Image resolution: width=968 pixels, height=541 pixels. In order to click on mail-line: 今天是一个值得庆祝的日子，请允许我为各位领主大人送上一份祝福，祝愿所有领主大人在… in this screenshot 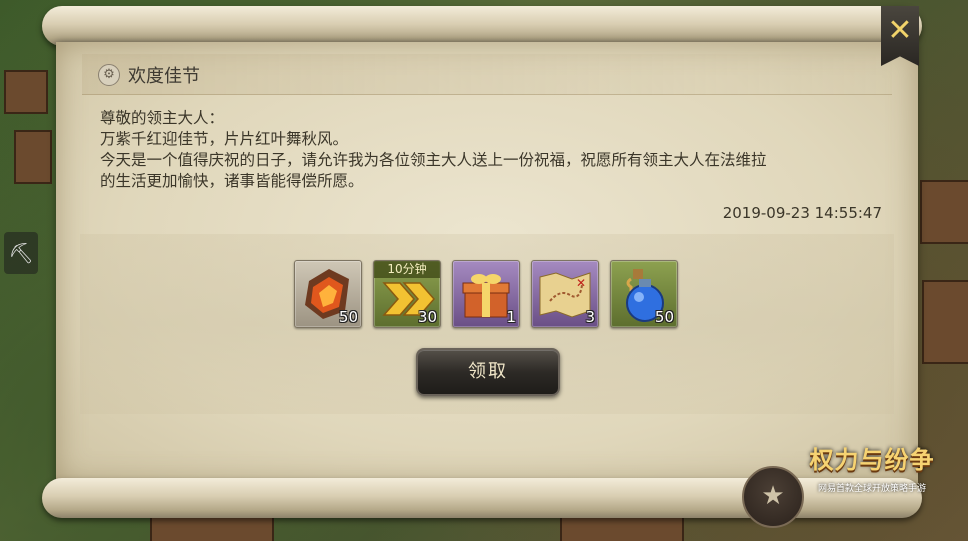, I will do `click(433, 160)`.